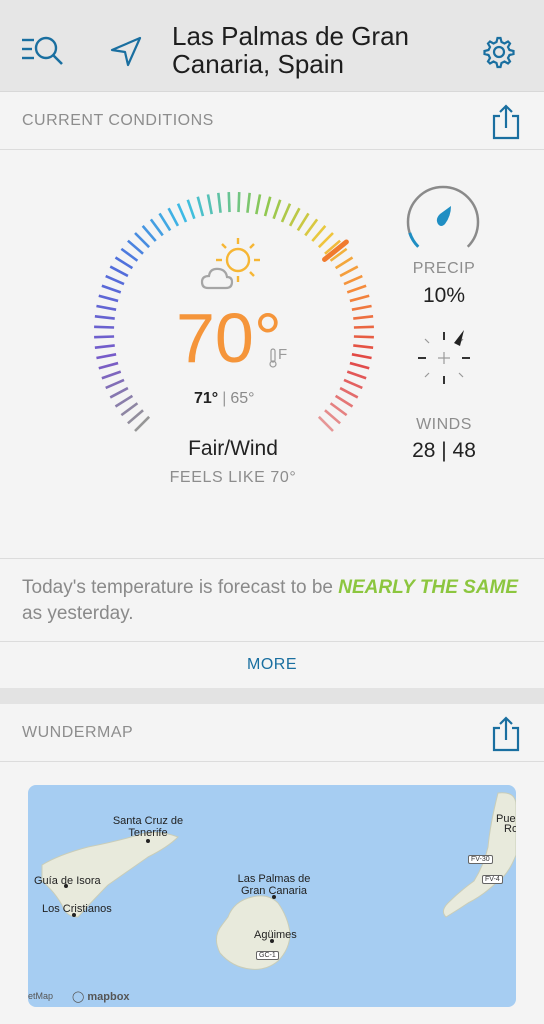 This screenshot has height=1024, width=544. What do you see at coordinates (148, 827) in the screenshot?
I see `map-label-santa-cruz: Santa Cruz de Tenerife` at bounding box center [148, 827].